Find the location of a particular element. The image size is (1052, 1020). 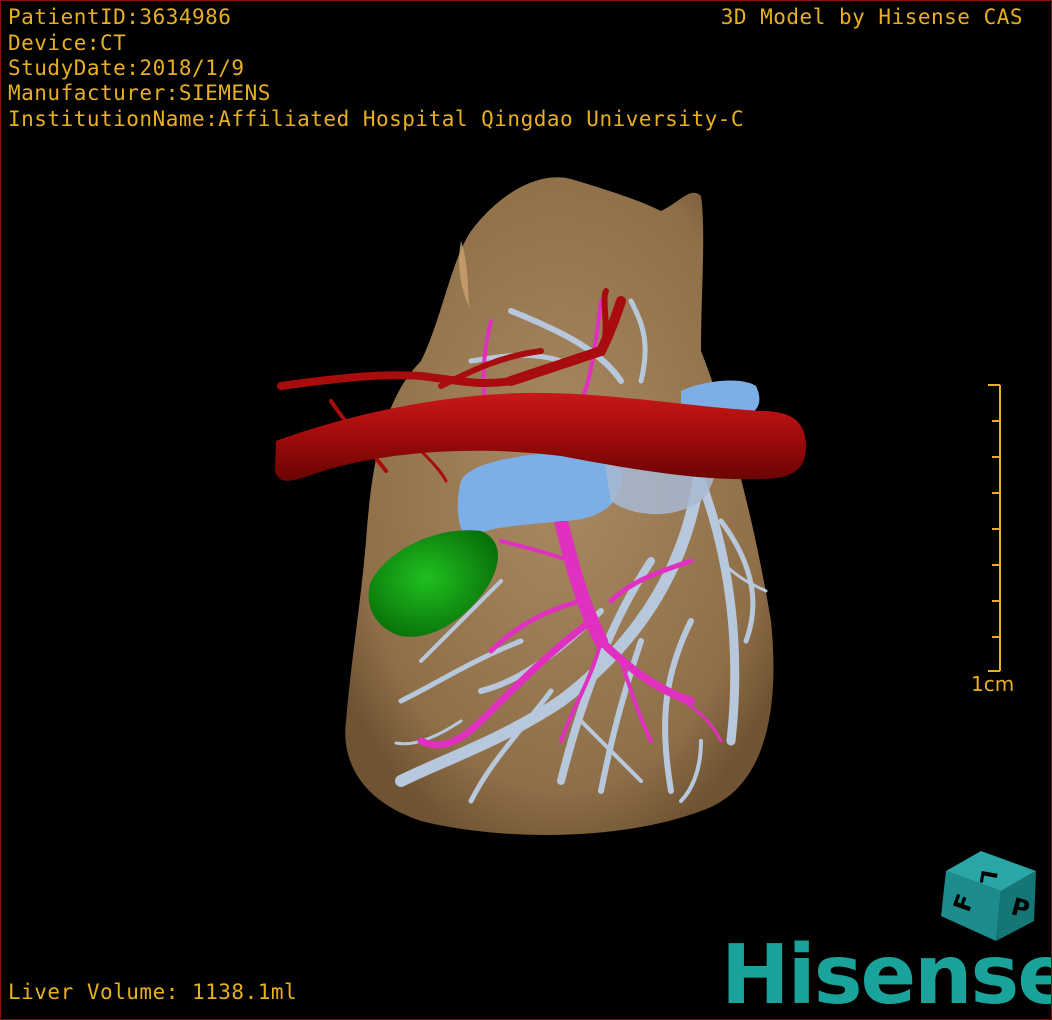

liver-volume-label: Liver Volume: 1138.1ml is located at coordinates (153, 992).